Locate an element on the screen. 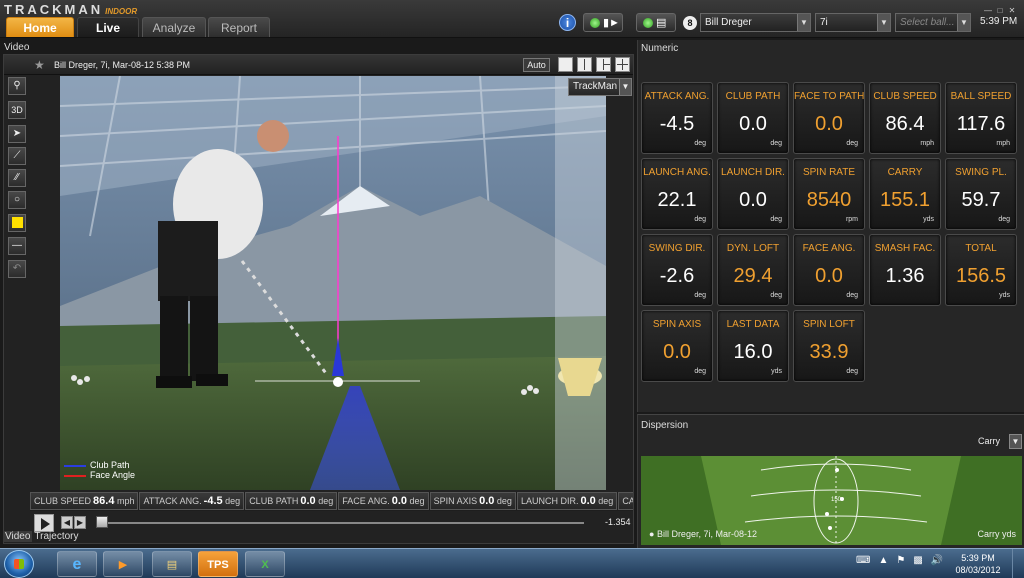 This screenshot has height=578, width=1024. readout-spin-axis: SPIN AXIS 0.0 deg is located at coordinates (472, 501).